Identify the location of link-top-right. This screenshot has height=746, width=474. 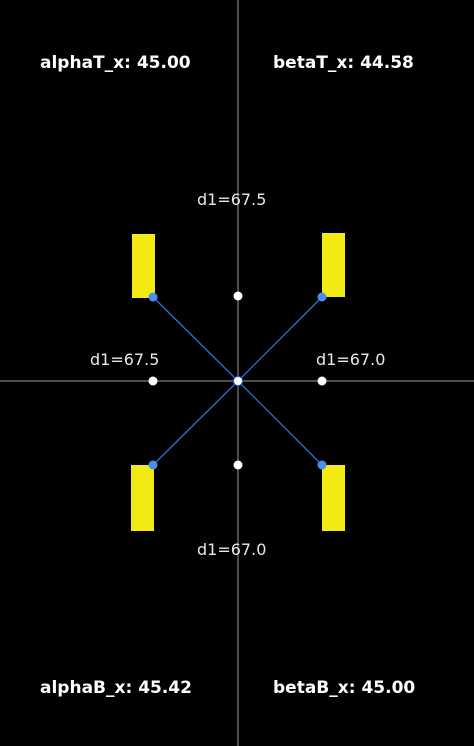
(280, 339).